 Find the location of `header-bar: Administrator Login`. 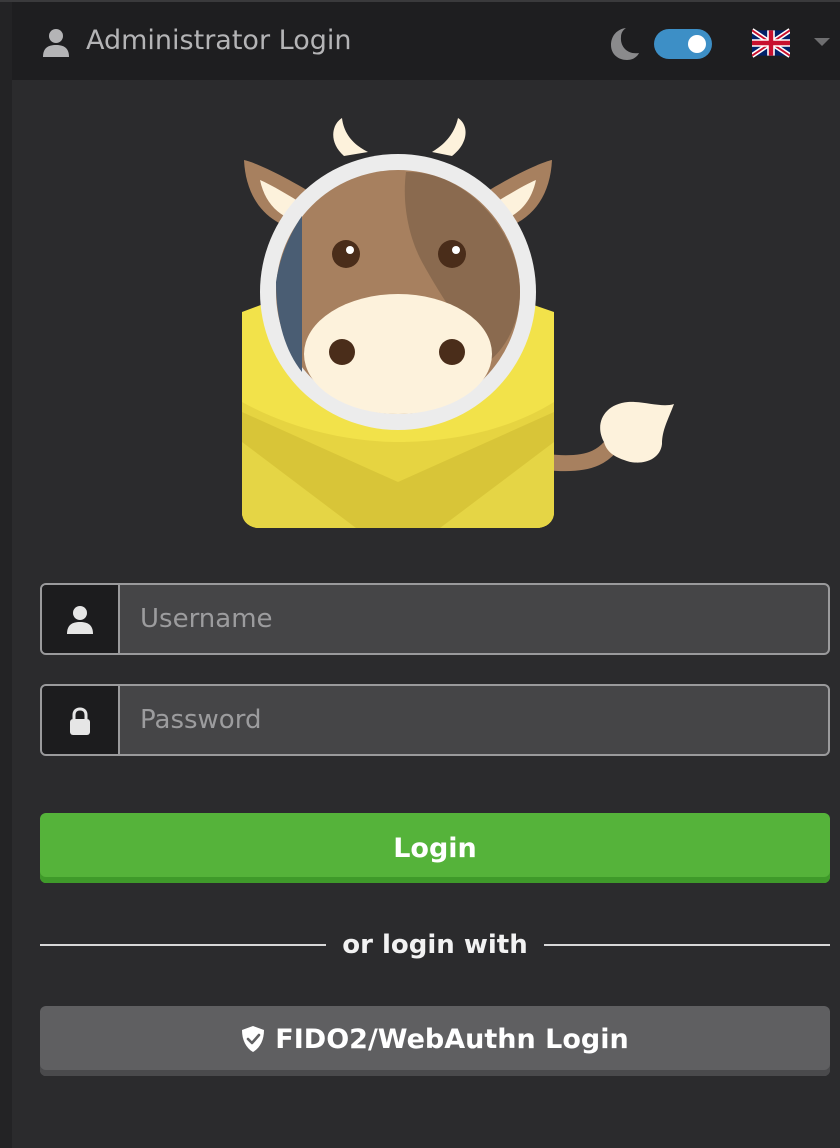

header-bar: Administrator Login is located at coordinates (426, 41).